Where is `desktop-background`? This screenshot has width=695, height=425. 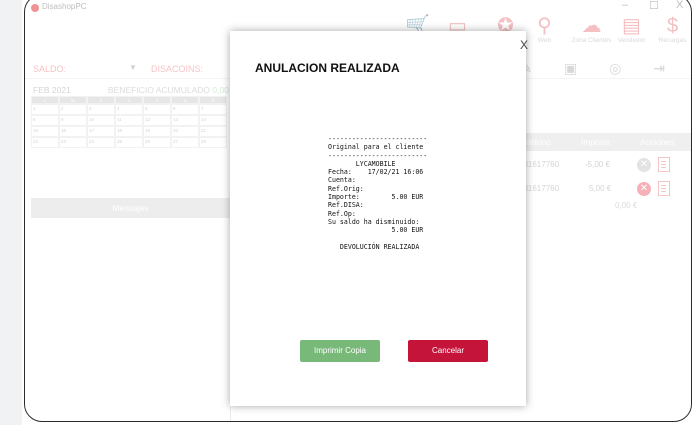 desktop-background is located at coordinates (11, 212).